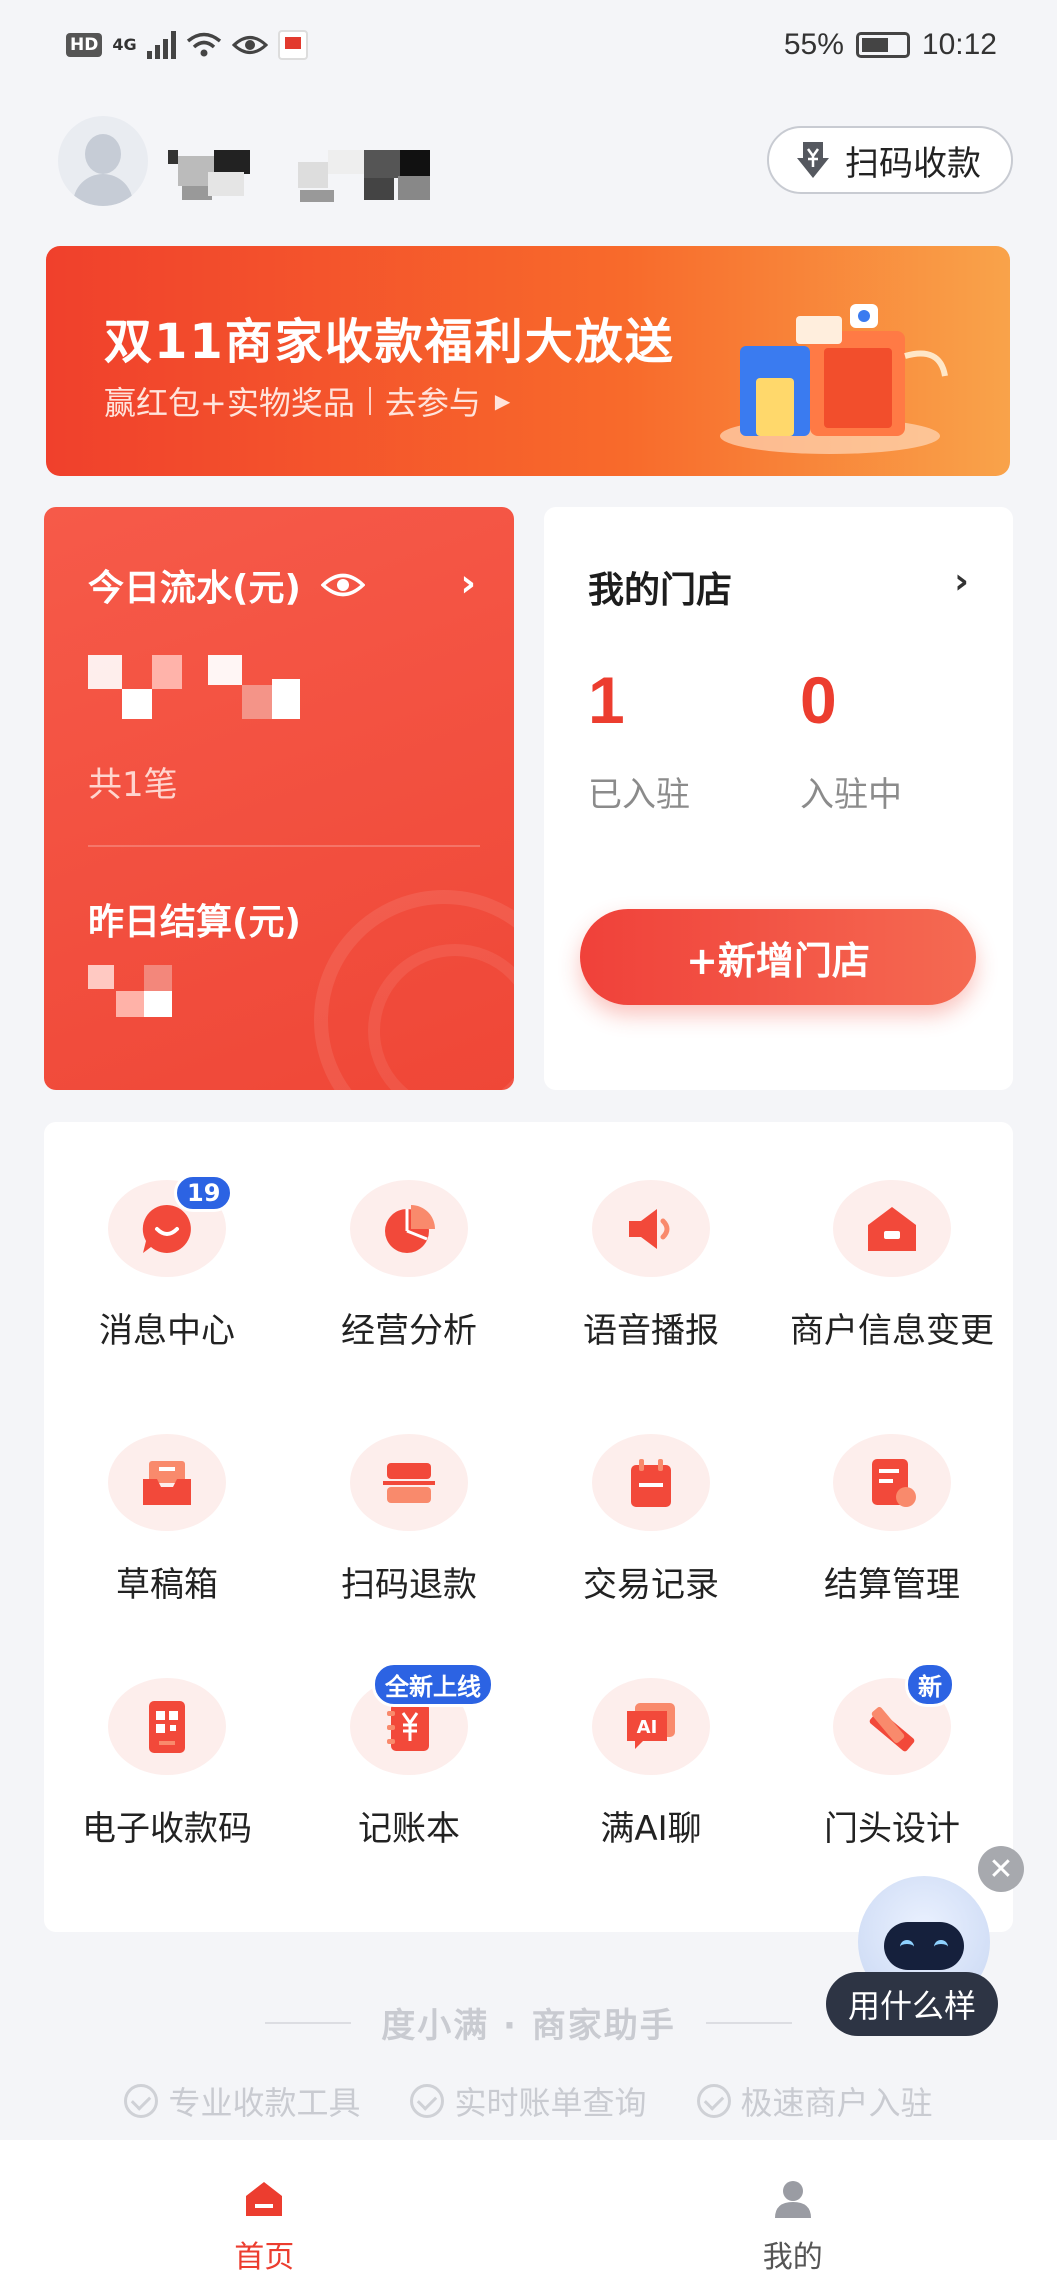 Image resolution: width=1057 pixels, height=2290 pixels. I want to click on status-left: HD 4G, so click(187, 45).